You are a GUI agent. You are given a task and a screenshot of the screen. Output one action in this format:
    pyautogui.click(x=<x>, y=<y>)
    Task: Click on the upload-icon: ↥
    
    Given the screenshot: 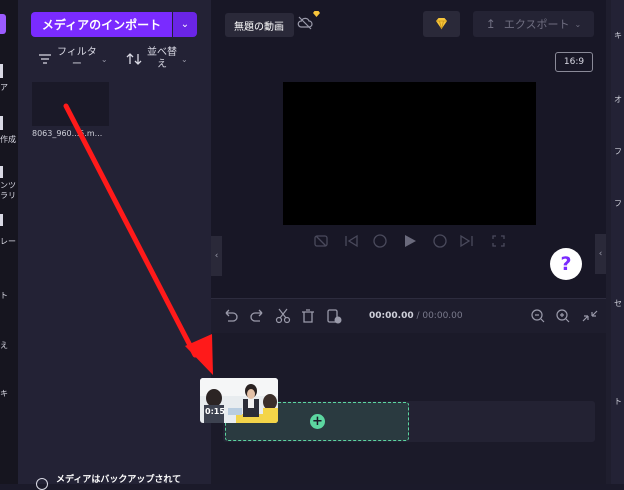 What is the action you would take?
    pyautogui.click(x=490, y=24)
    